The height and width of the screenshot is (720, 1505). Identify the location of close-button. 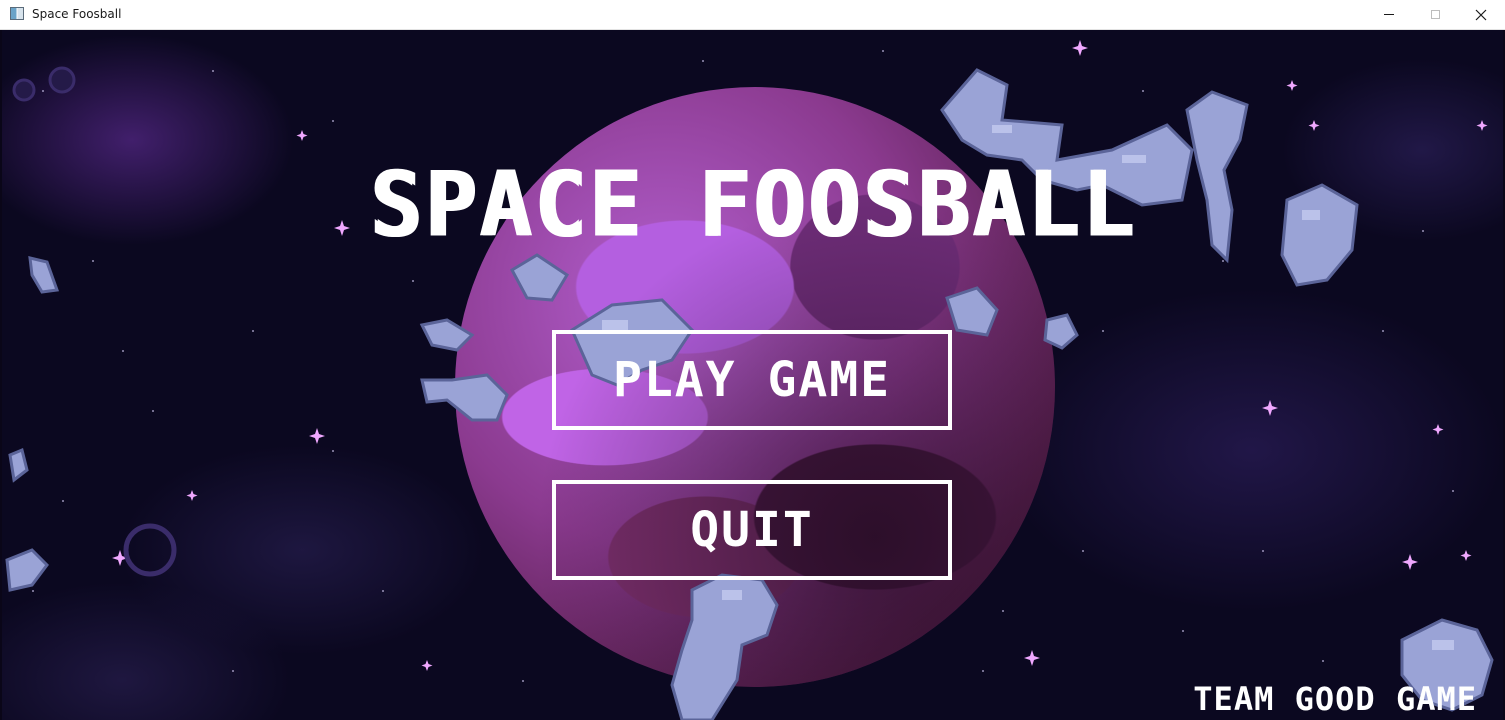
(1481, 14).